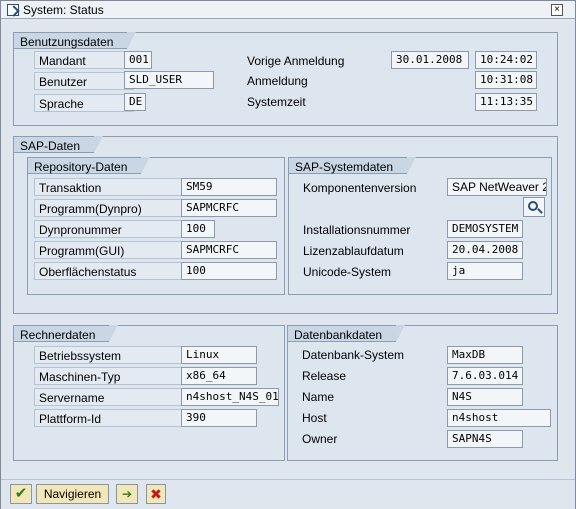 The width and height of the screenshot is (576, 509). What do you see at coordinates (84, 103) in the screenshot?
I see `language-label: Sprache` at bounding box center [84, 103].